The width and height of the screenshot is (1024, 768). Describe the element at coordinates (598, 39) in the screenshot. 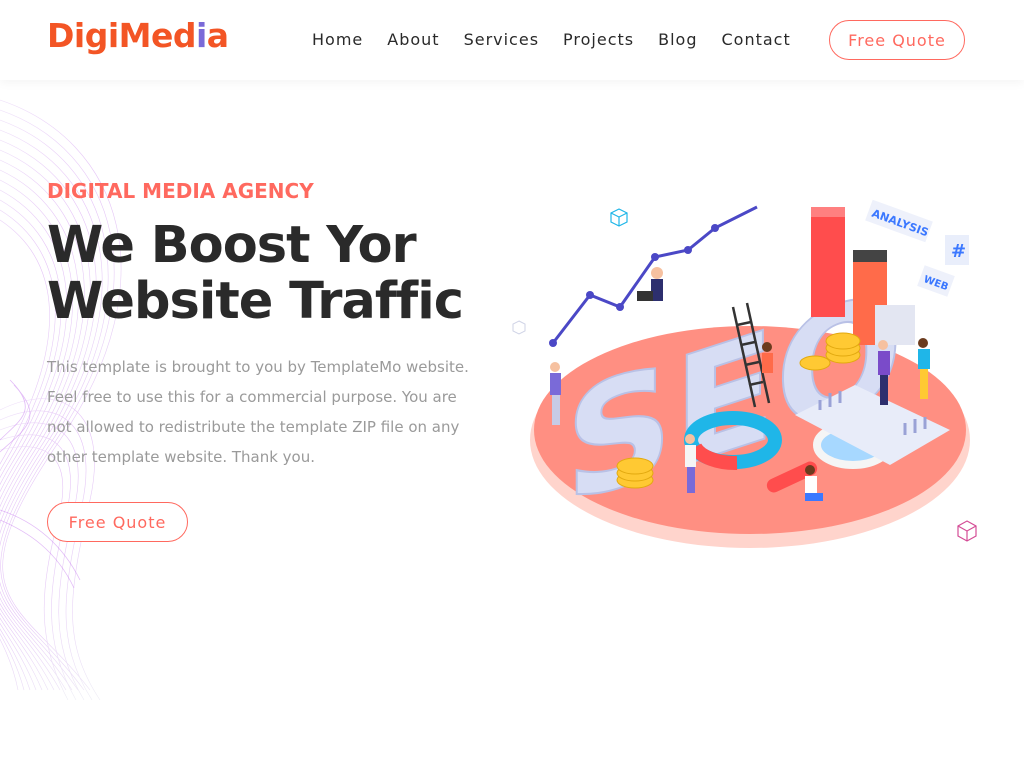

I see `nav-projects: Projects` at that location.